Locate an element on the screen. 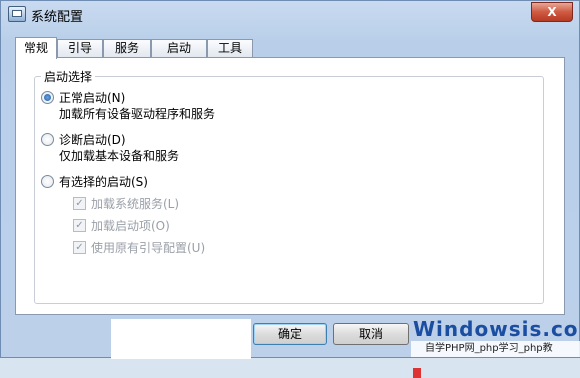 This screenshot has width=580, height=378. tab-services: 服务 is located at coordinates (127, 48).